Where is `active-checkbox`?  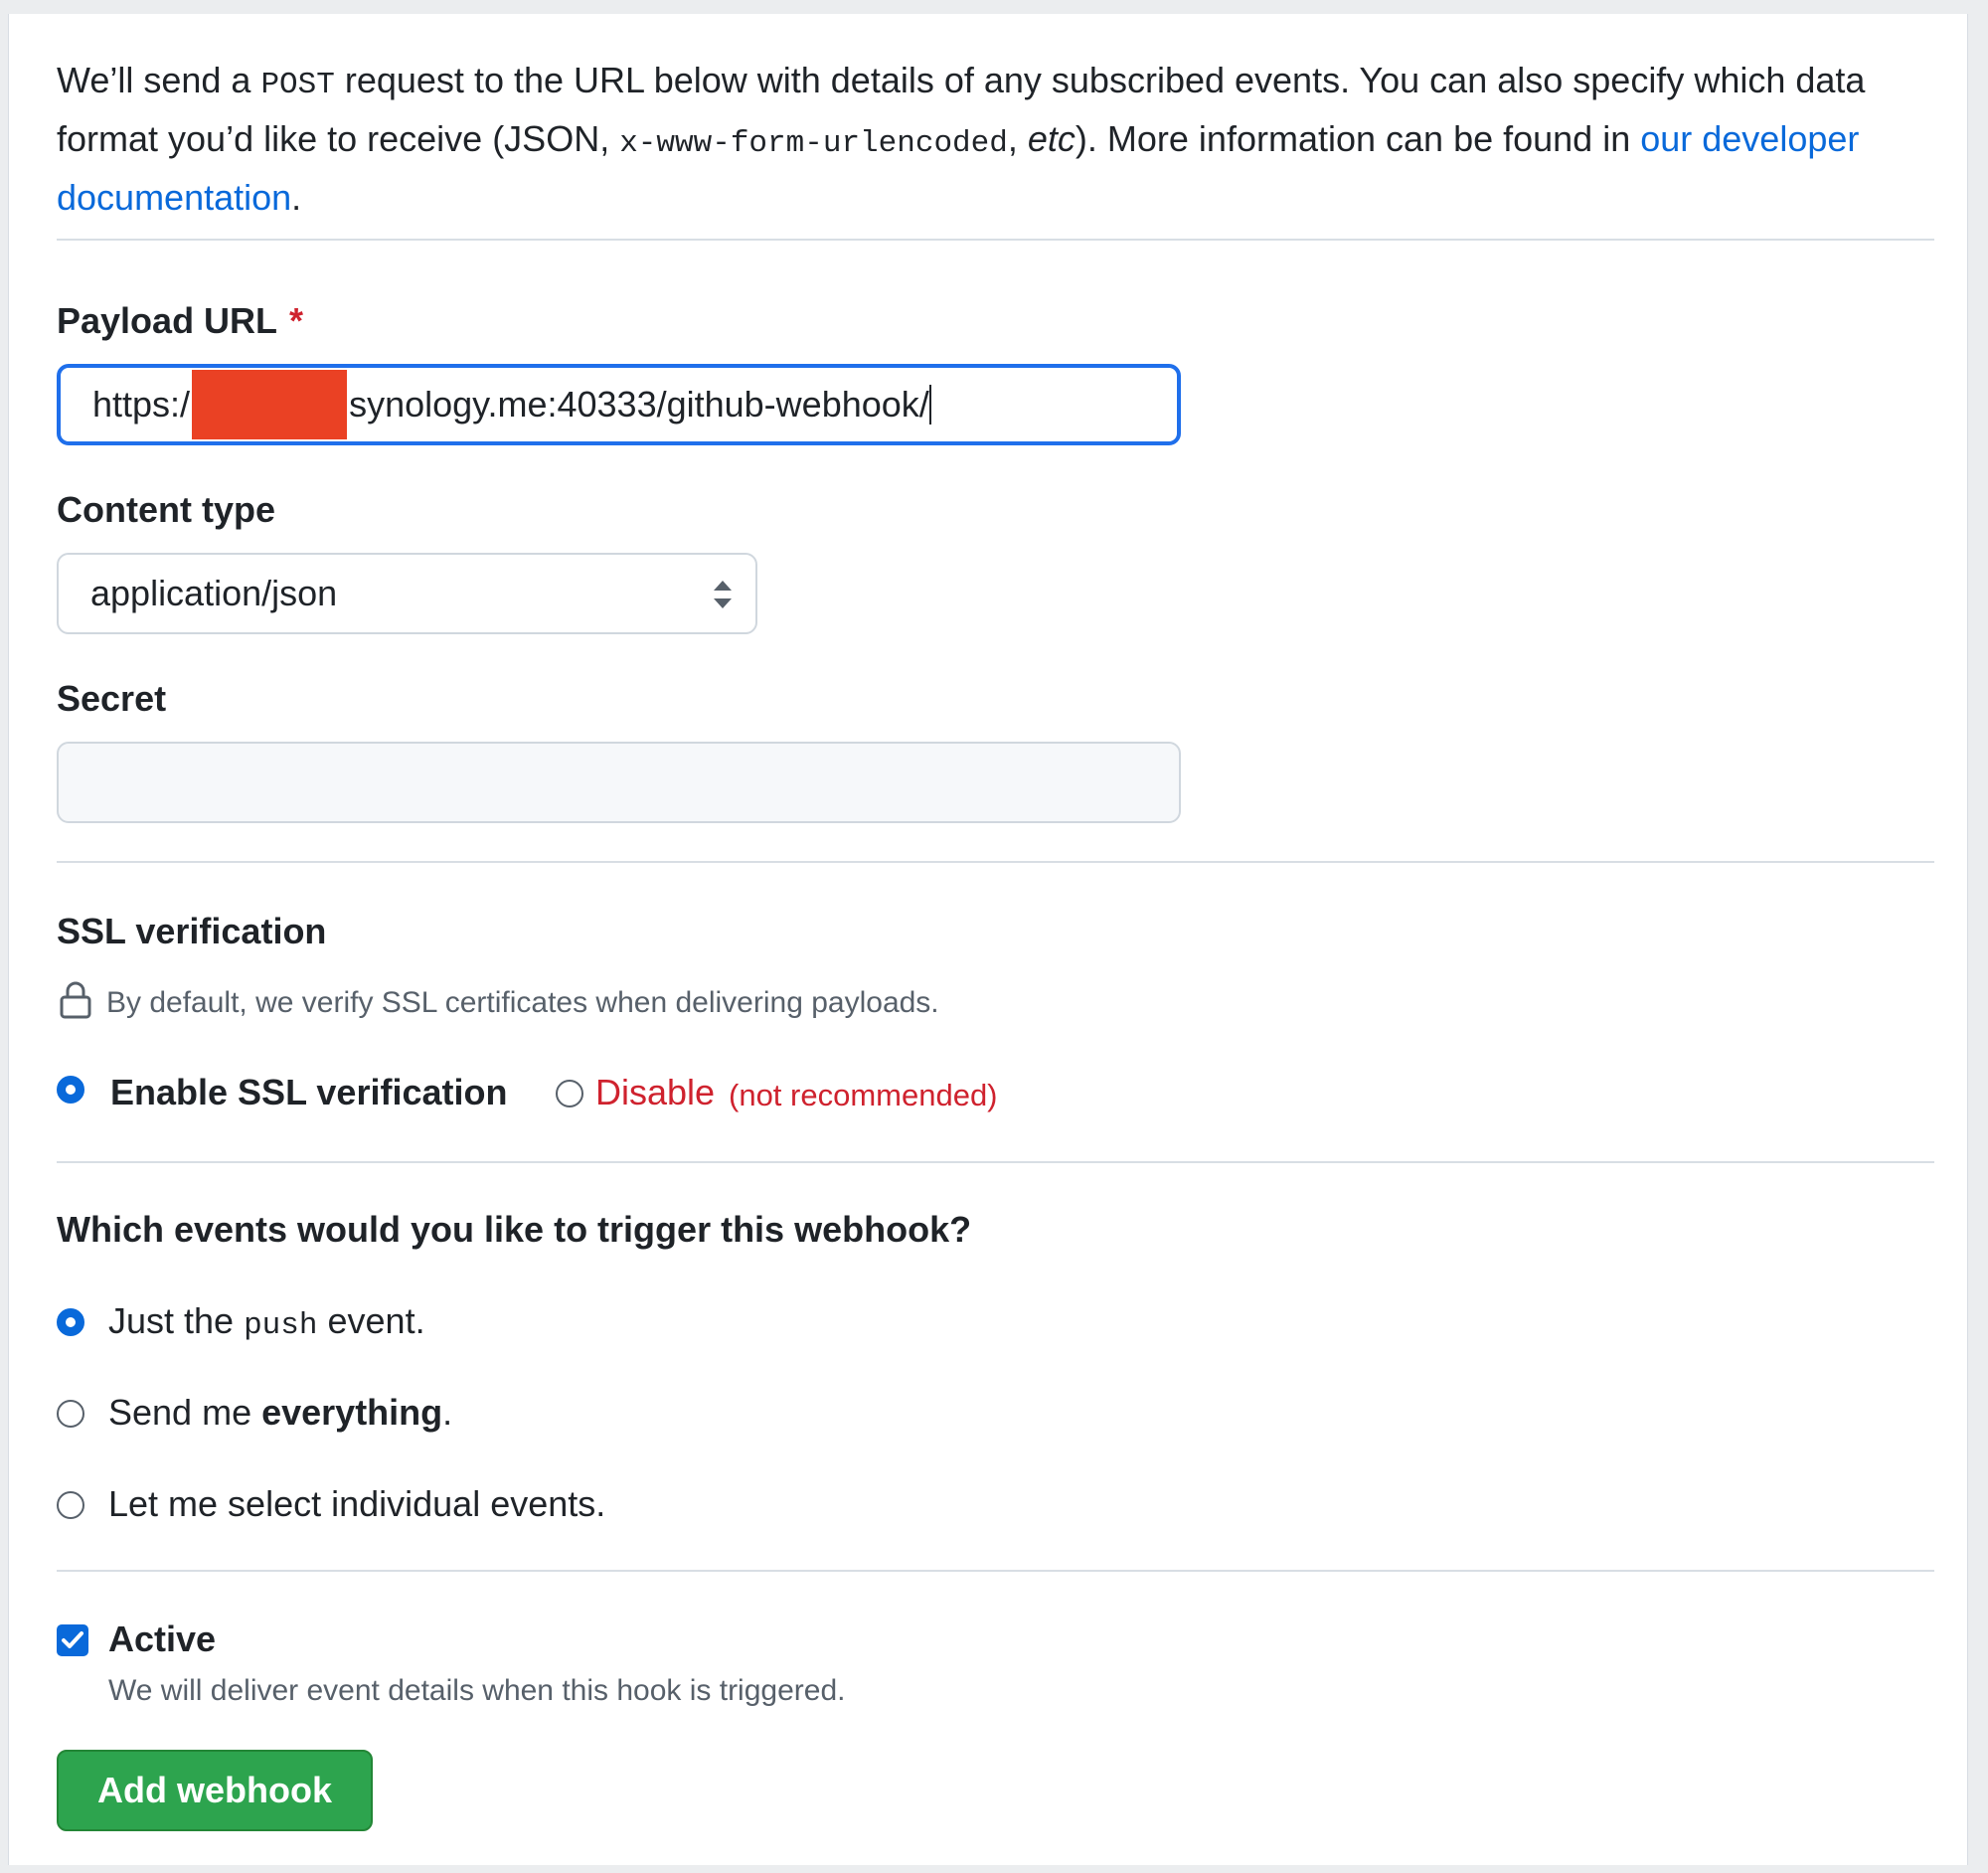
active-checkbox is located at coordinates (72, 1640).